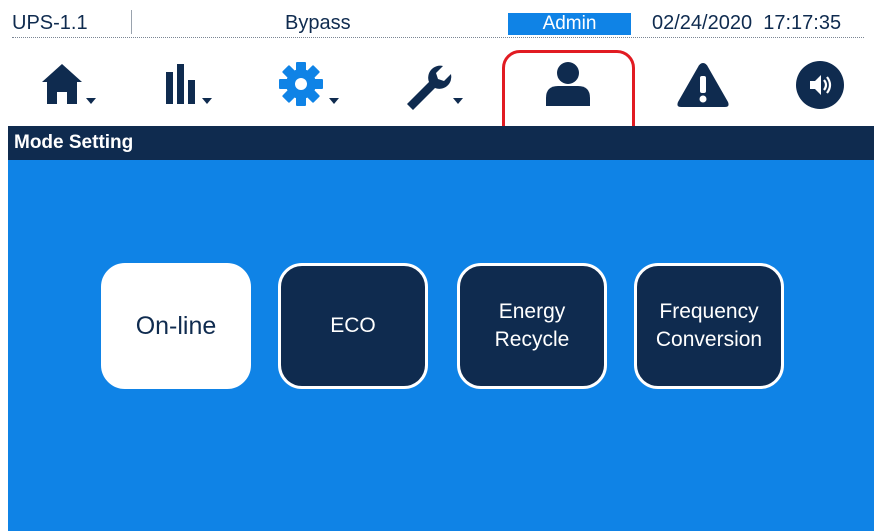 The image size is (874, 531). I want to click on datetime: 02/24/2020 17:17:35, so click(746, 23).